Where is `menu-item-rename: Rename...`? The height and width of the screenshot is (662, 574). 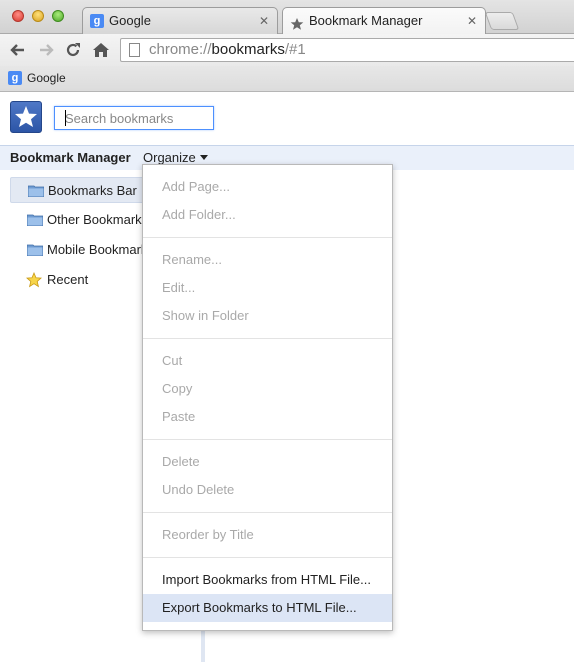 menu-item-rename: Rename... is located at coordinates (267, 260).